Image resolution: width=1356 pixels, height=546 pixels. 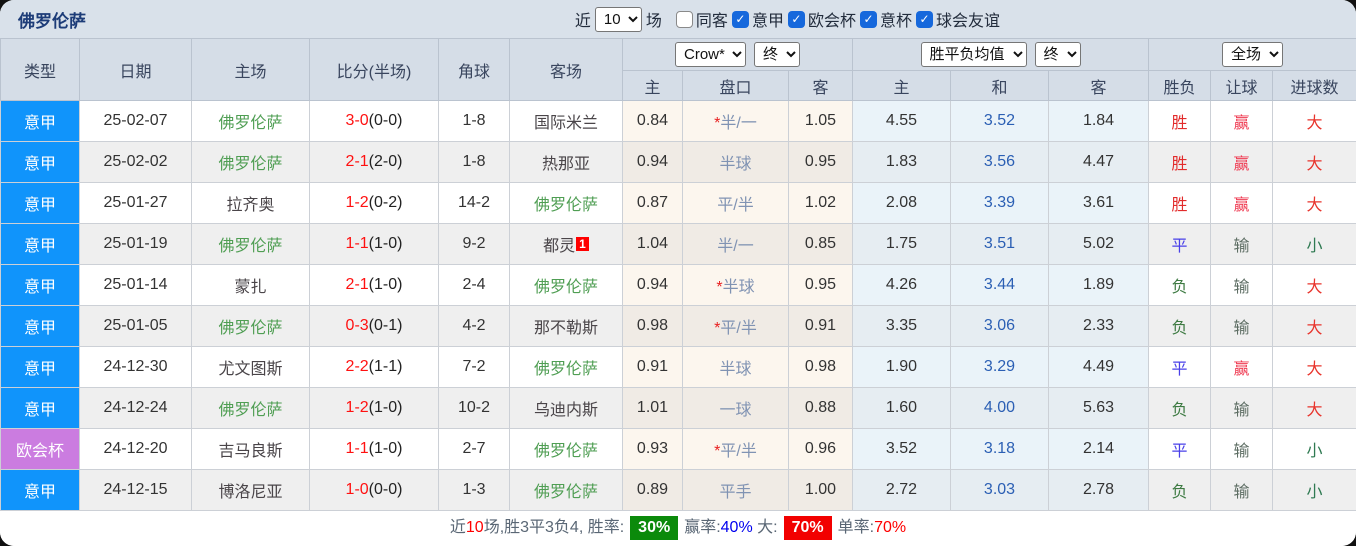 What do you see at coordinates (250, 287) in the screenshot?
I see `home-team-name: 蒙扎` at bounding box center [250, 287].